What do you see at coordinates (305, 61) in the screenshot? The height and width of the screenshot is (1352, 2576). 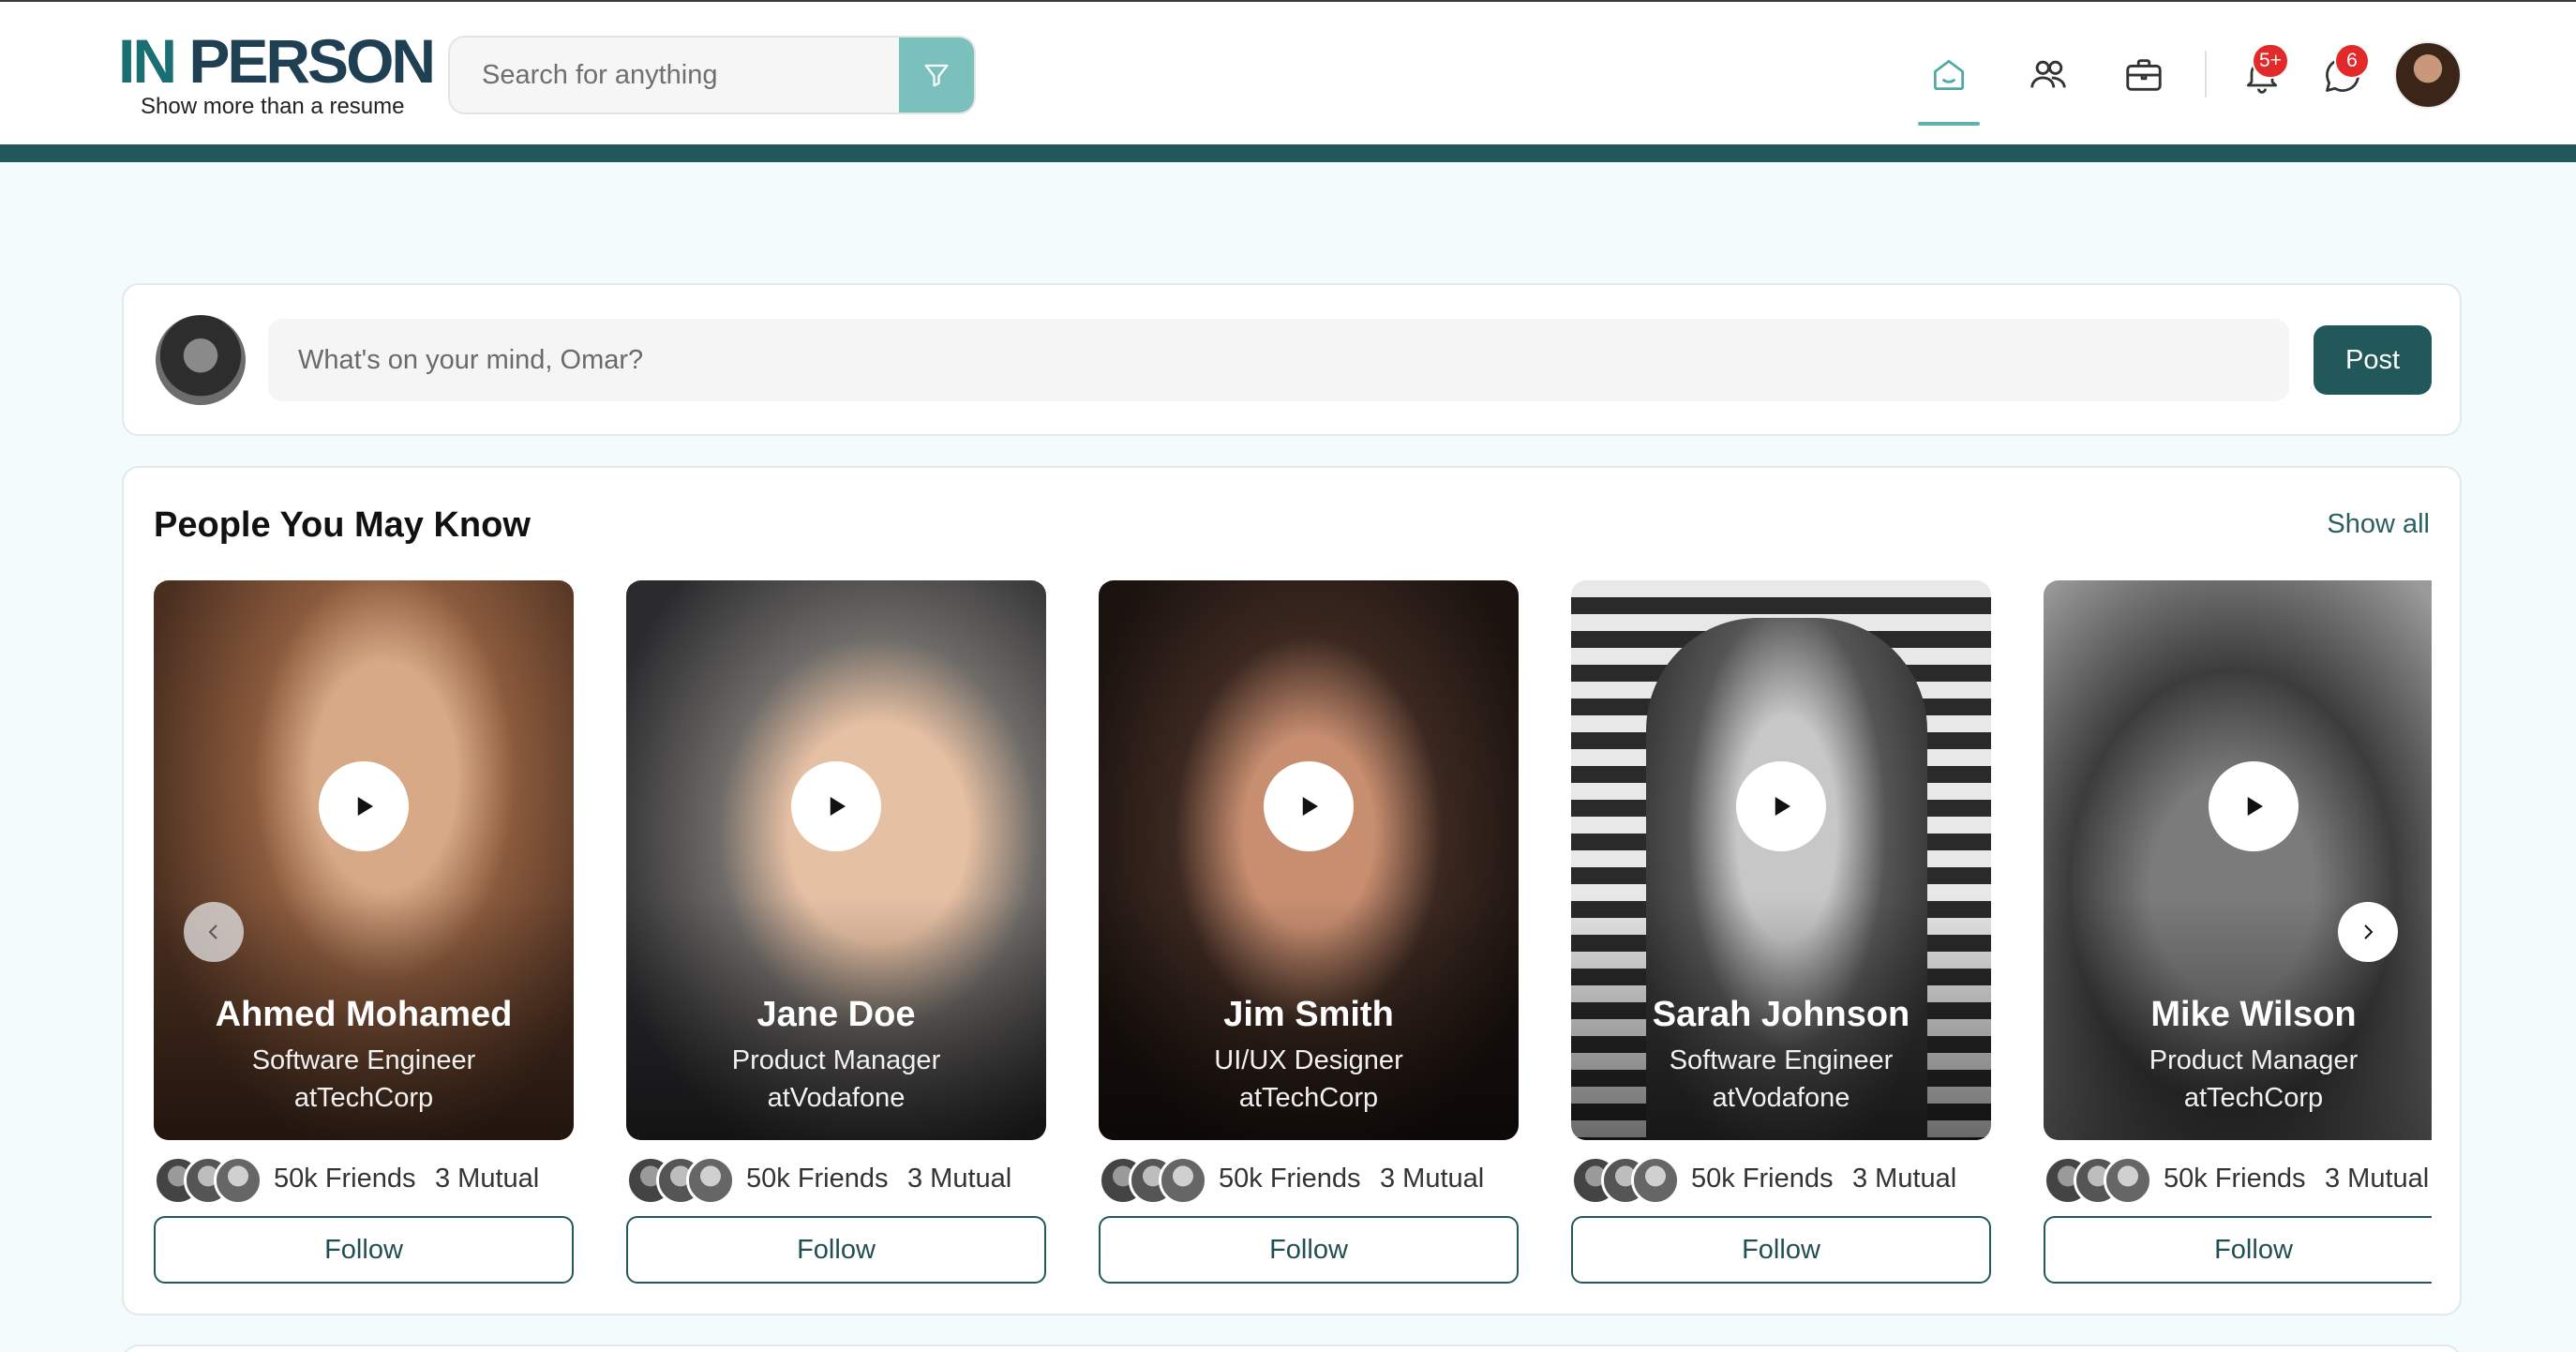 I see `logo-person: PERSON` at bounding box center [305, 61].